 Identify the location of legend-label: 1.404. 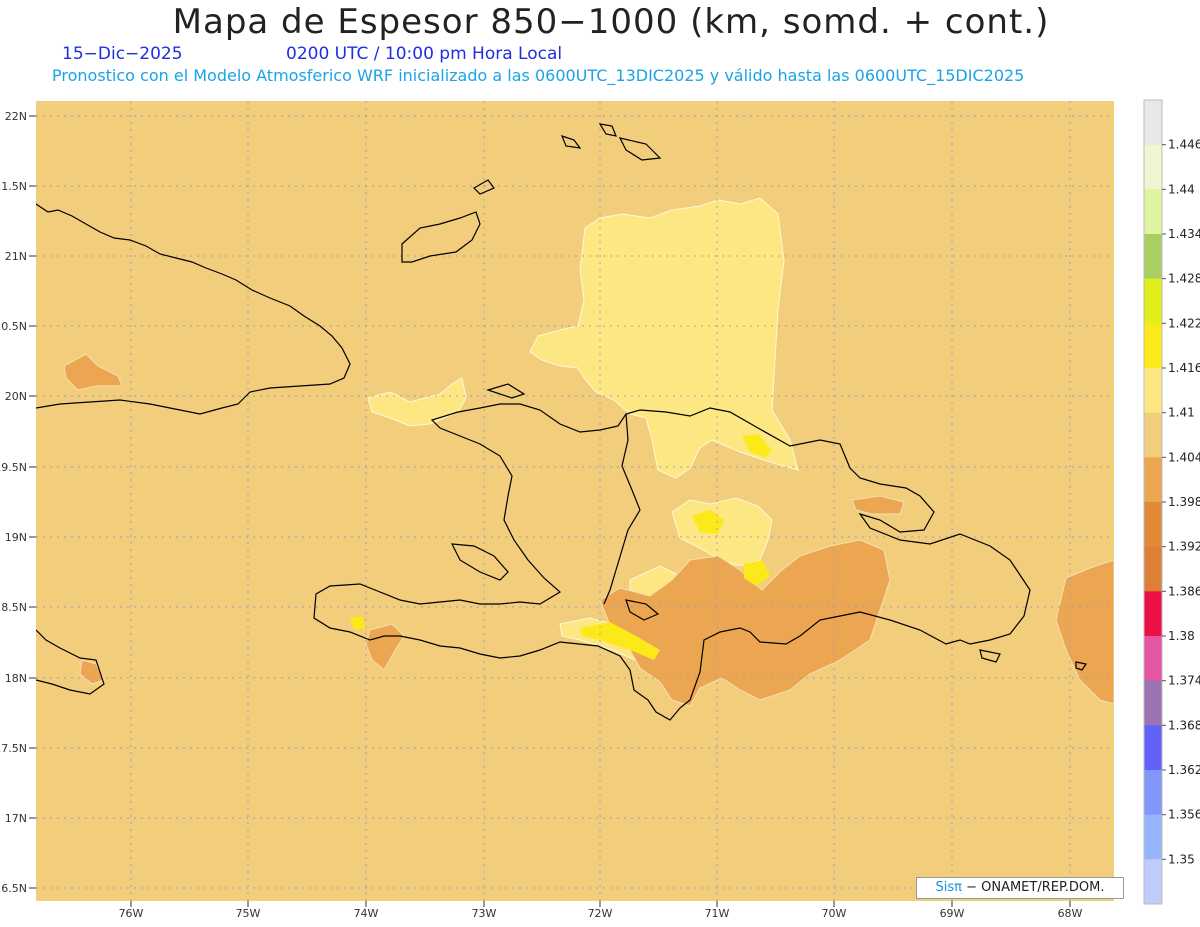
(1184, 457).